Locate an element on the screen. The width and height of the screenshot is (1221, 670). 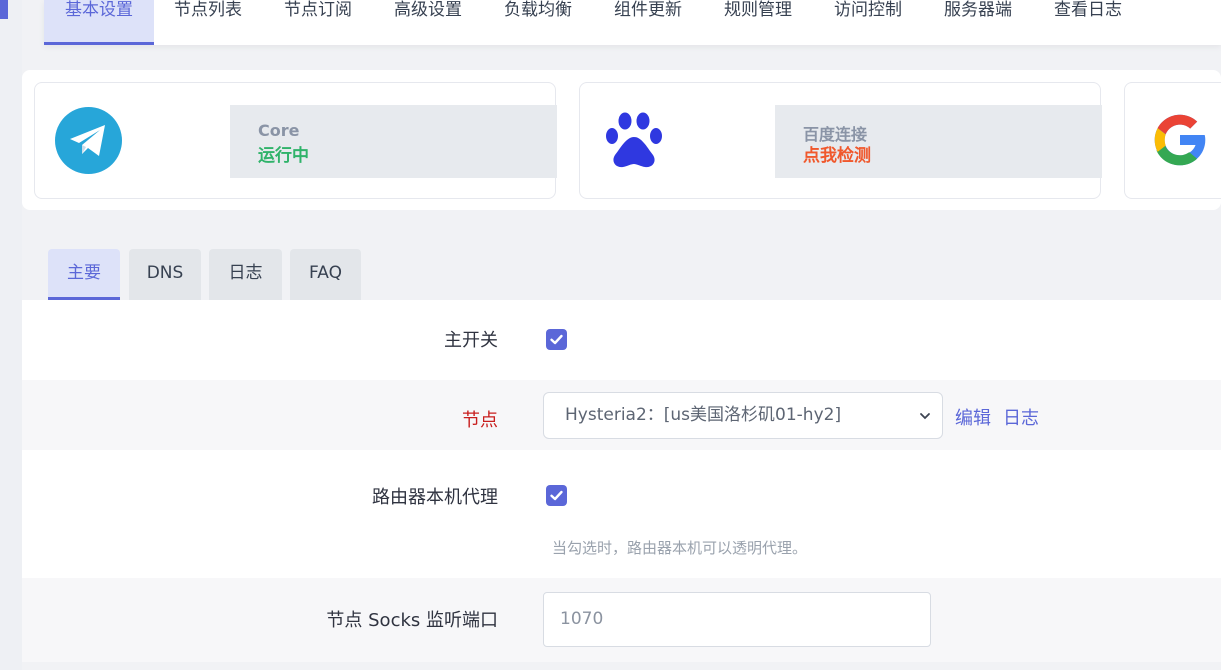
router-proxy-label: 路由器本机代理 is located at coordinates (435, 497).